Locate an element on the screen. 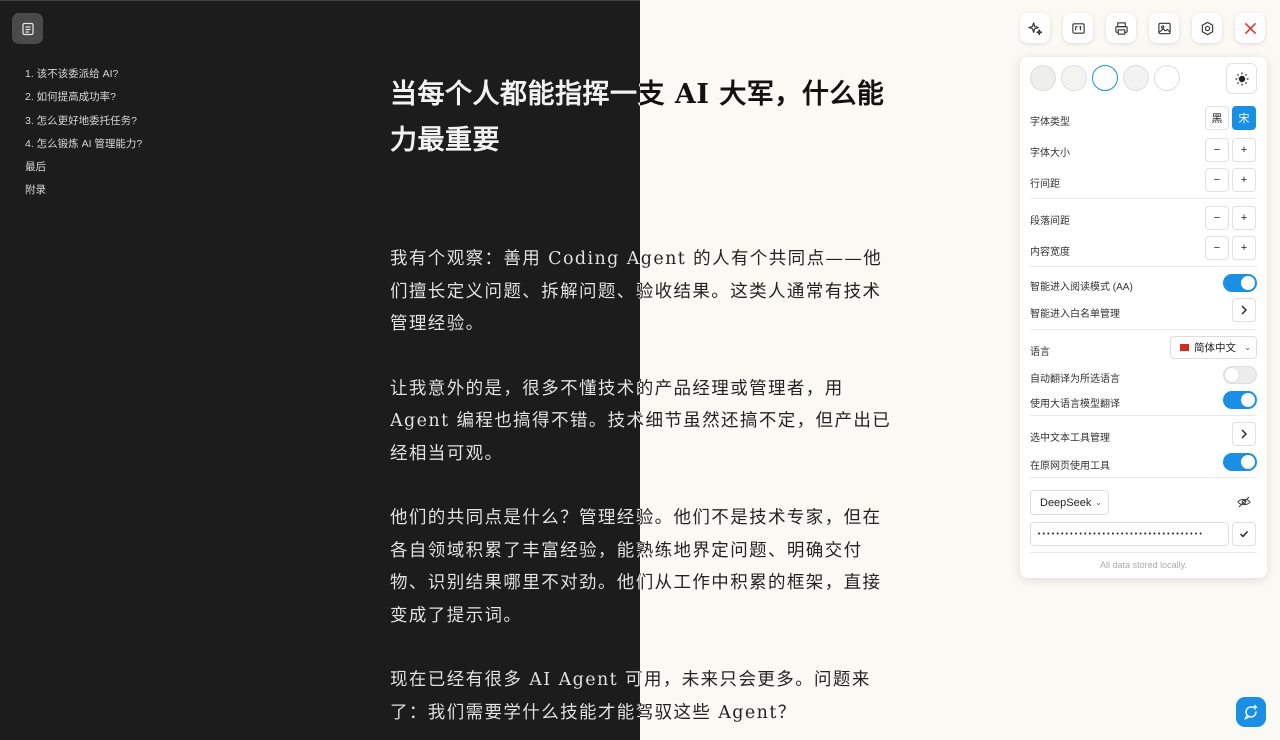 The width and height of the screenshot is (1280, 740). use-tools-toggle is located at coordinates (1240, 462).